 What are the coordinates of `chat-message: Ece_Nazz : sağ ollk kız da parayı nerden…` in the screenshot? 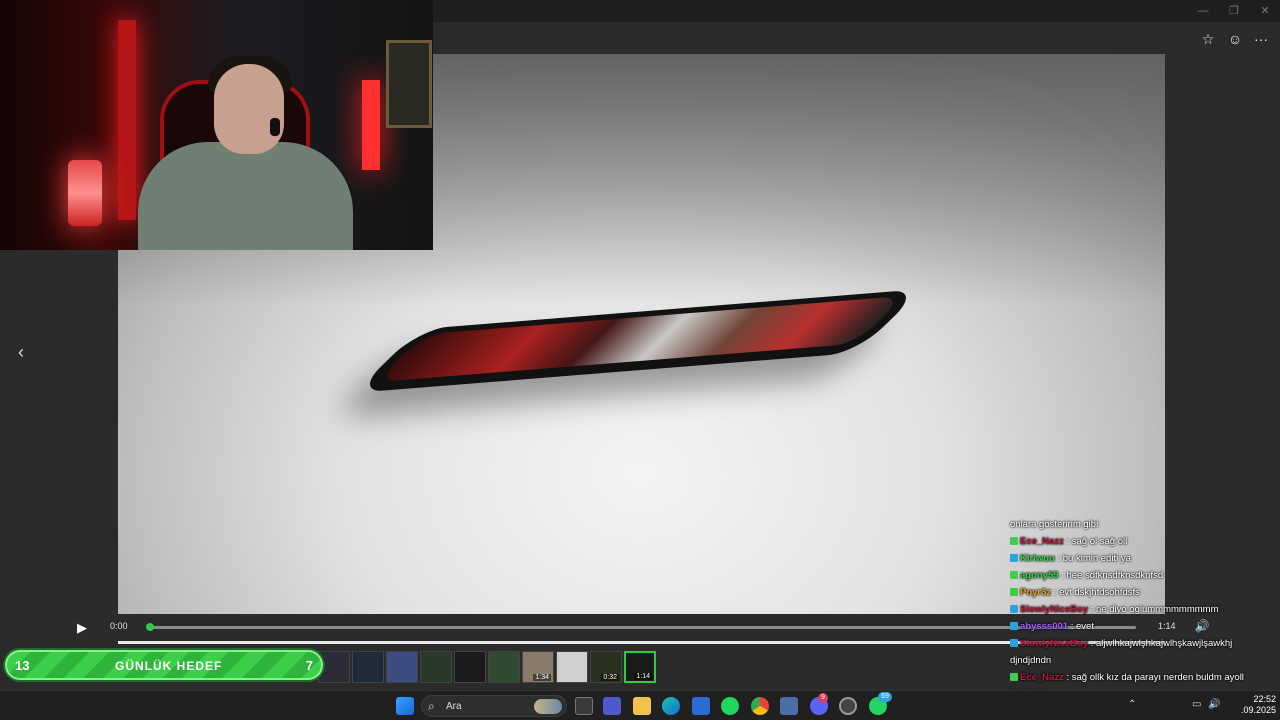 It's located at (1144, 677).